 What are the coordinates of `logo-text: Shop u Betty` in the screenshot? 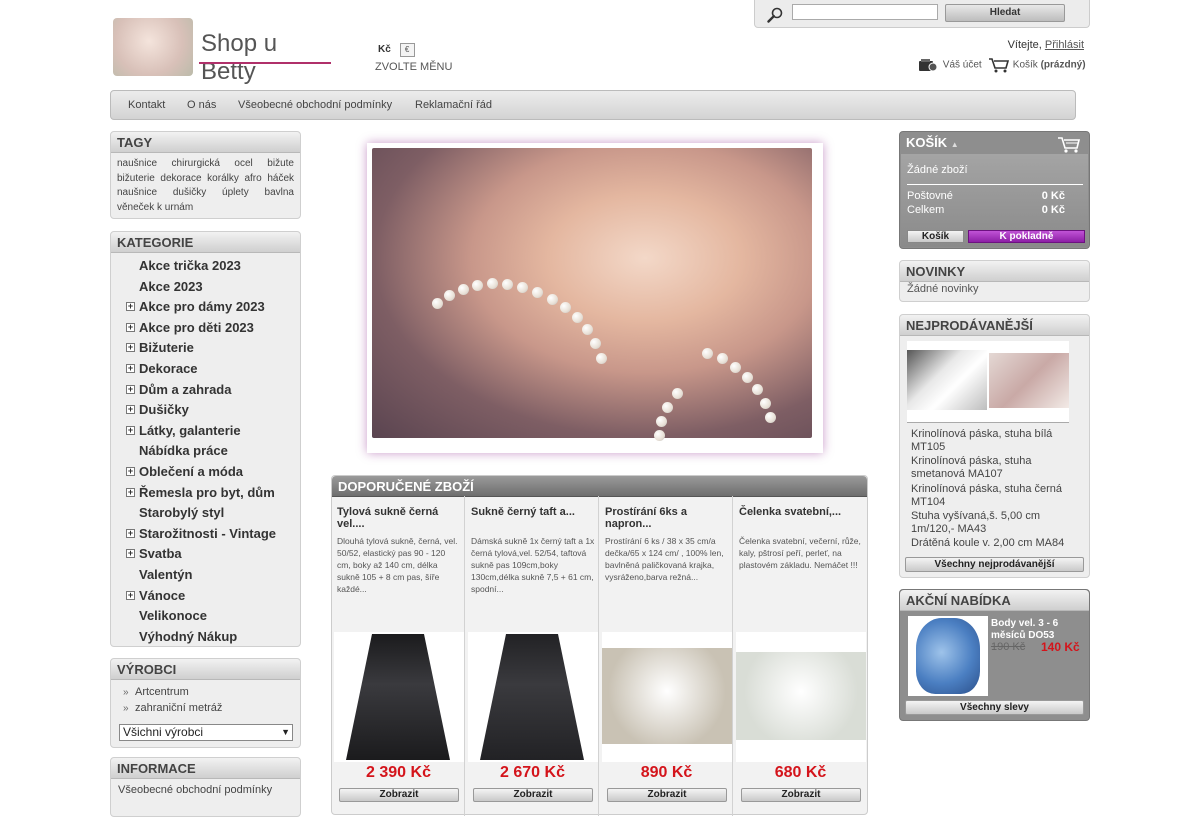 It's located at (239, 57).